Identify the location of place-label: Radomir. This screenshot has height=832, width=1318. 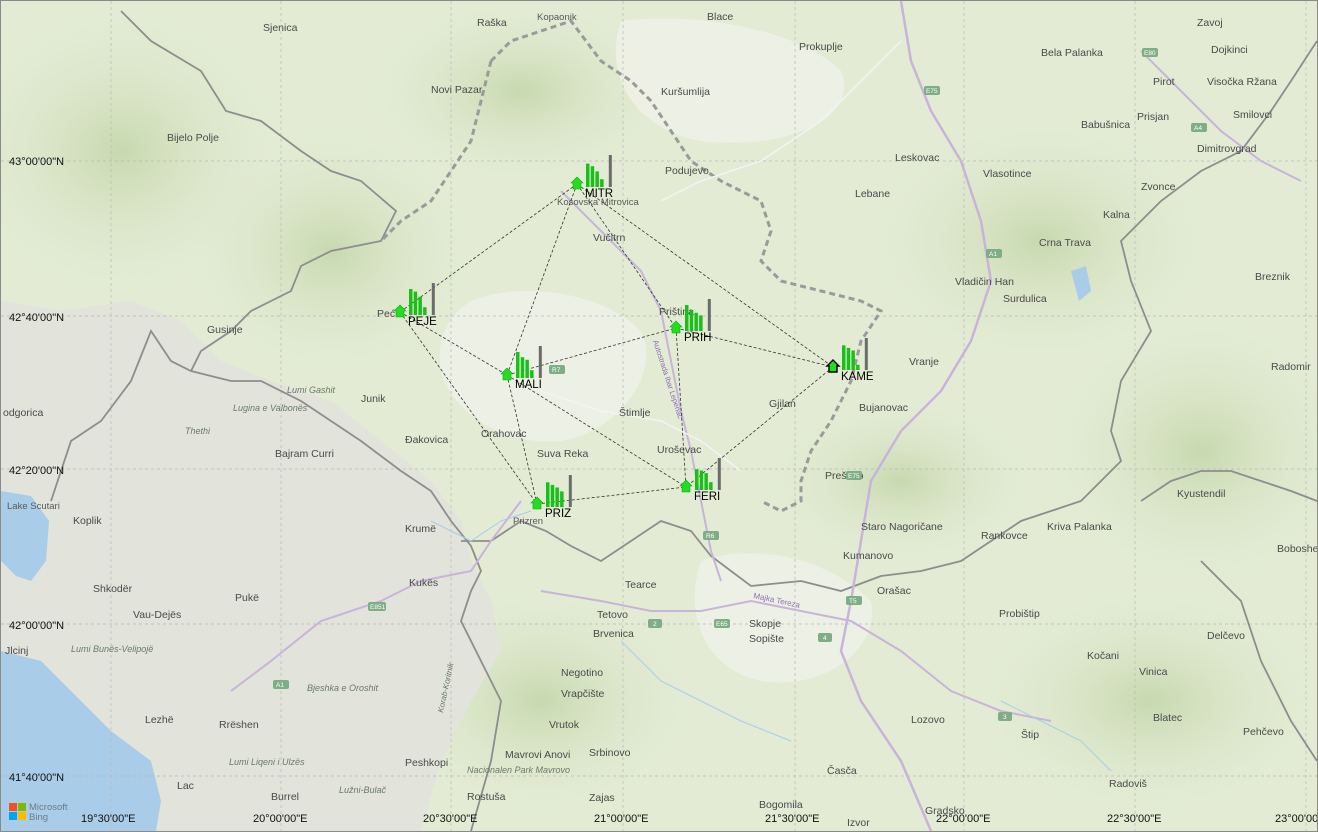
(1291, 367).